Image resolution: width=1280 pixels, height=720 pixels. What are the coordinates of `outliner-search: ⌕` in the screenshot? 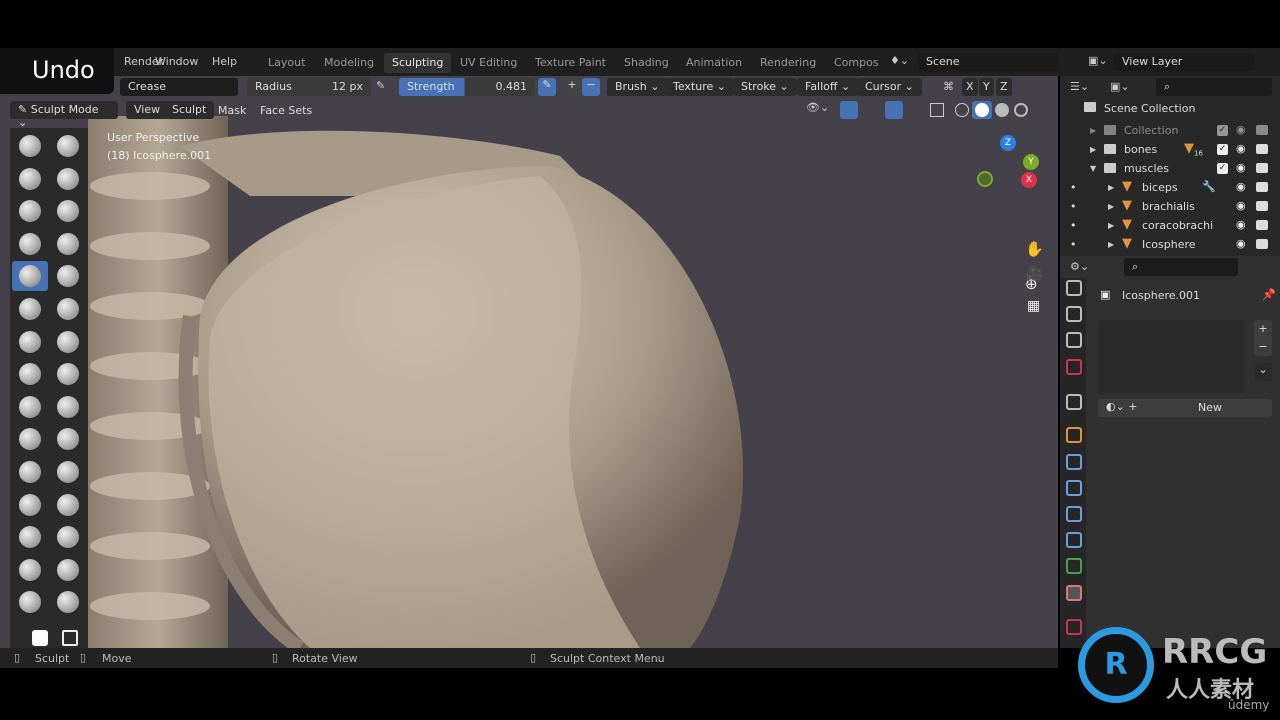 It's located at (1214, 87).